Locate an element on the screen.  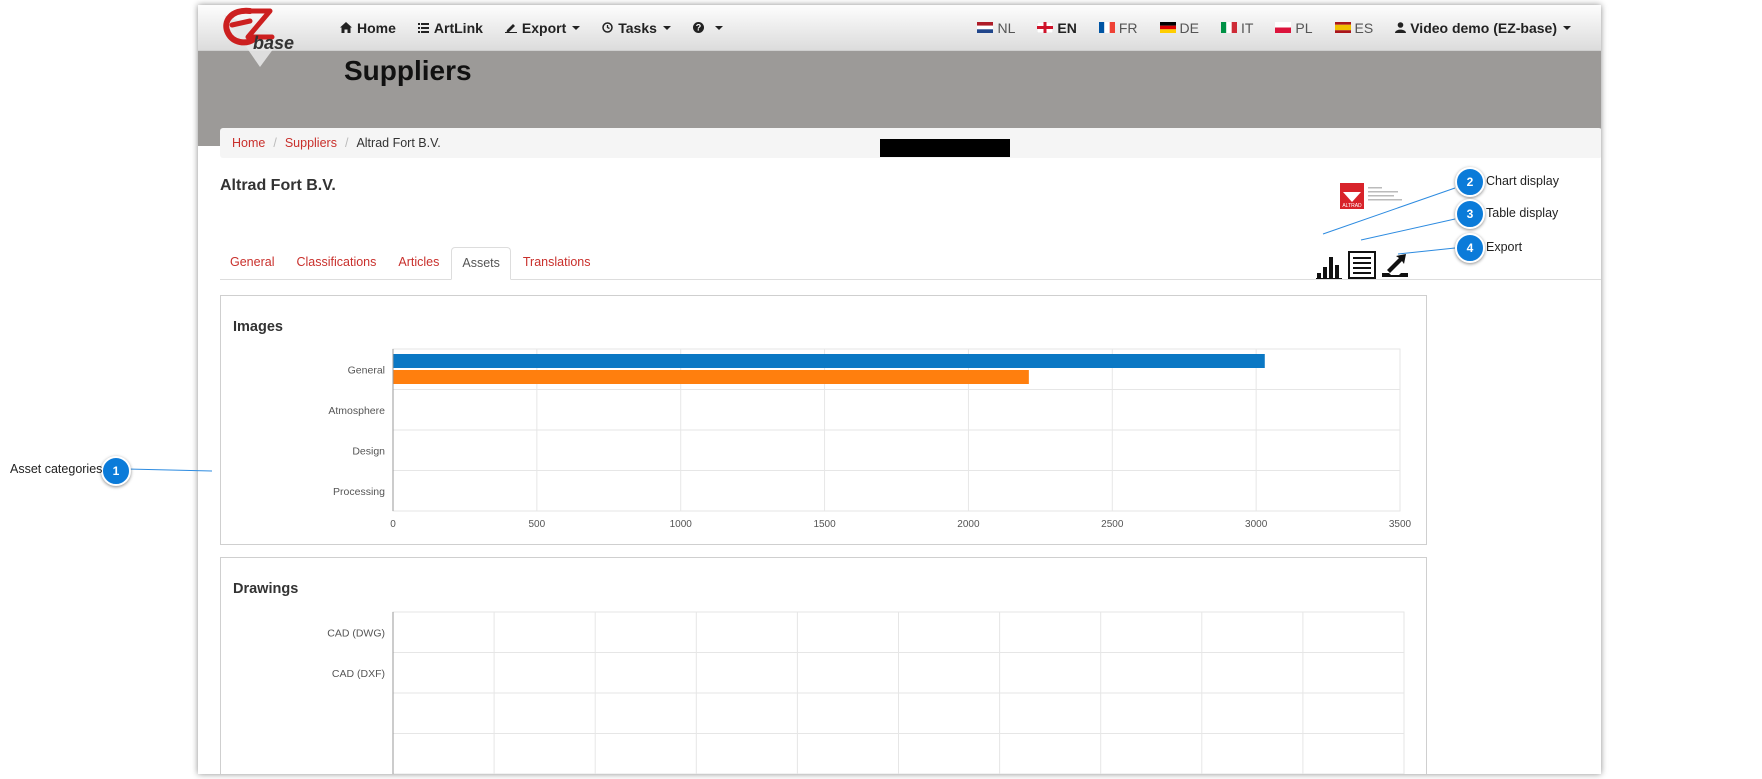
ezbase-logo: base is located at coordinates (263, 39).